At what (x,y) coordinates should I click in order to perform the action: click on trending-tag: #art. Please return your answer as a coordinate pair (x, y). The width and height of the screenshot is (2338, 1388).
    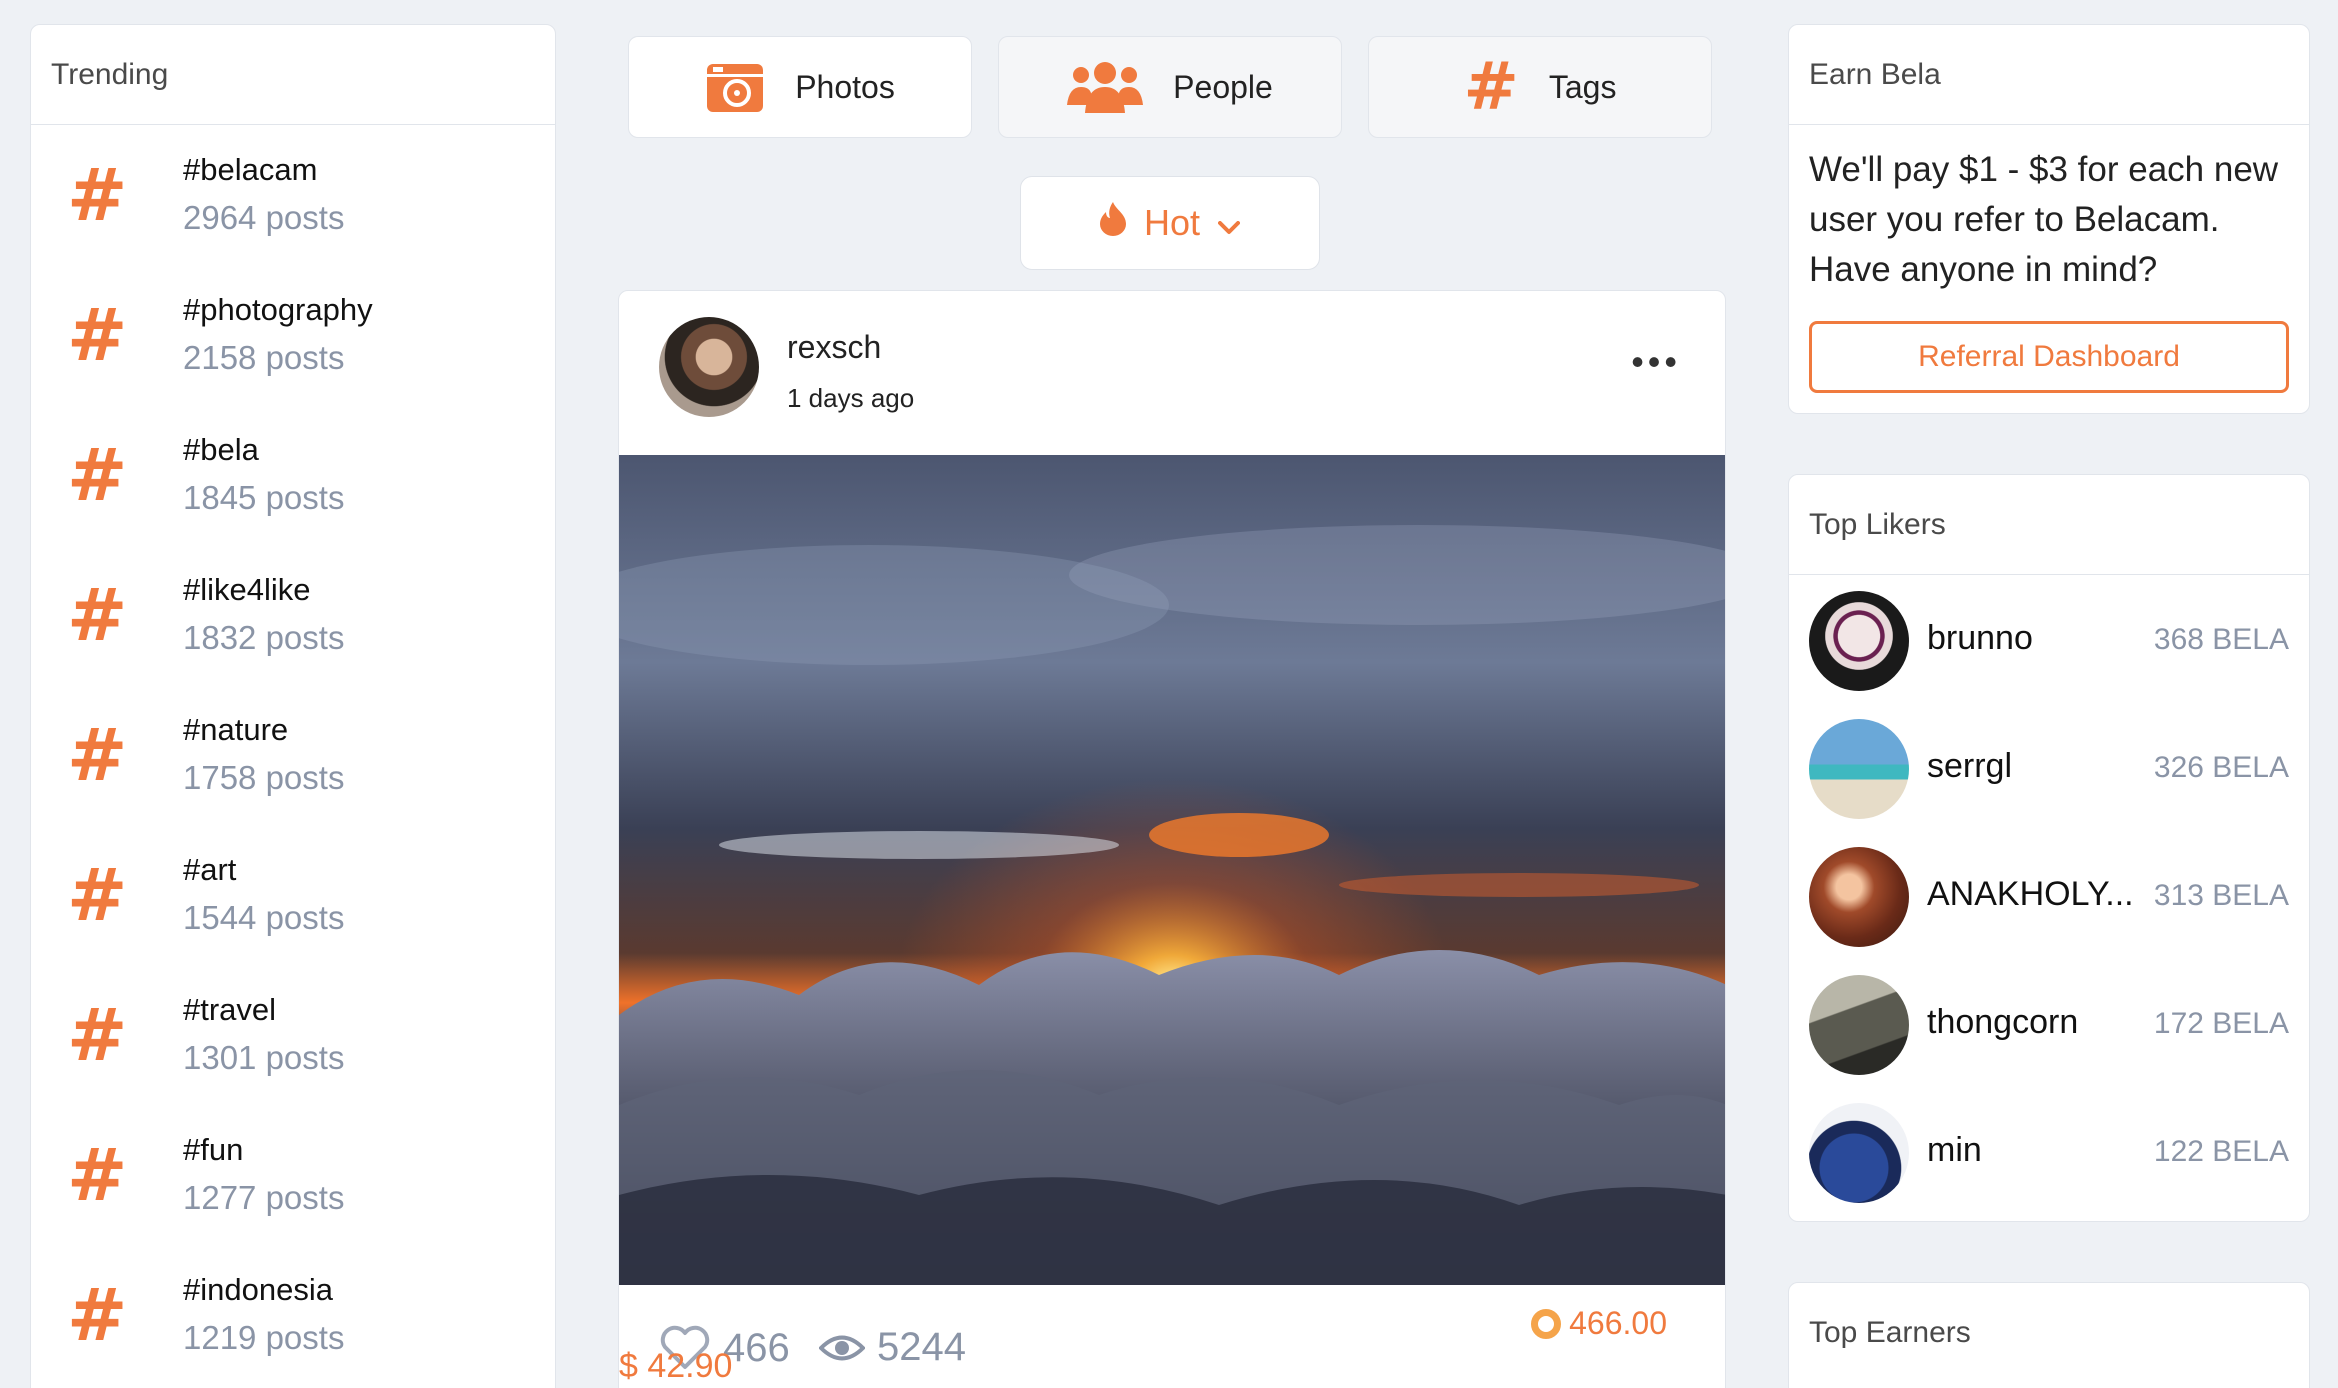
    Looking at the image, I should click on (210, 869).